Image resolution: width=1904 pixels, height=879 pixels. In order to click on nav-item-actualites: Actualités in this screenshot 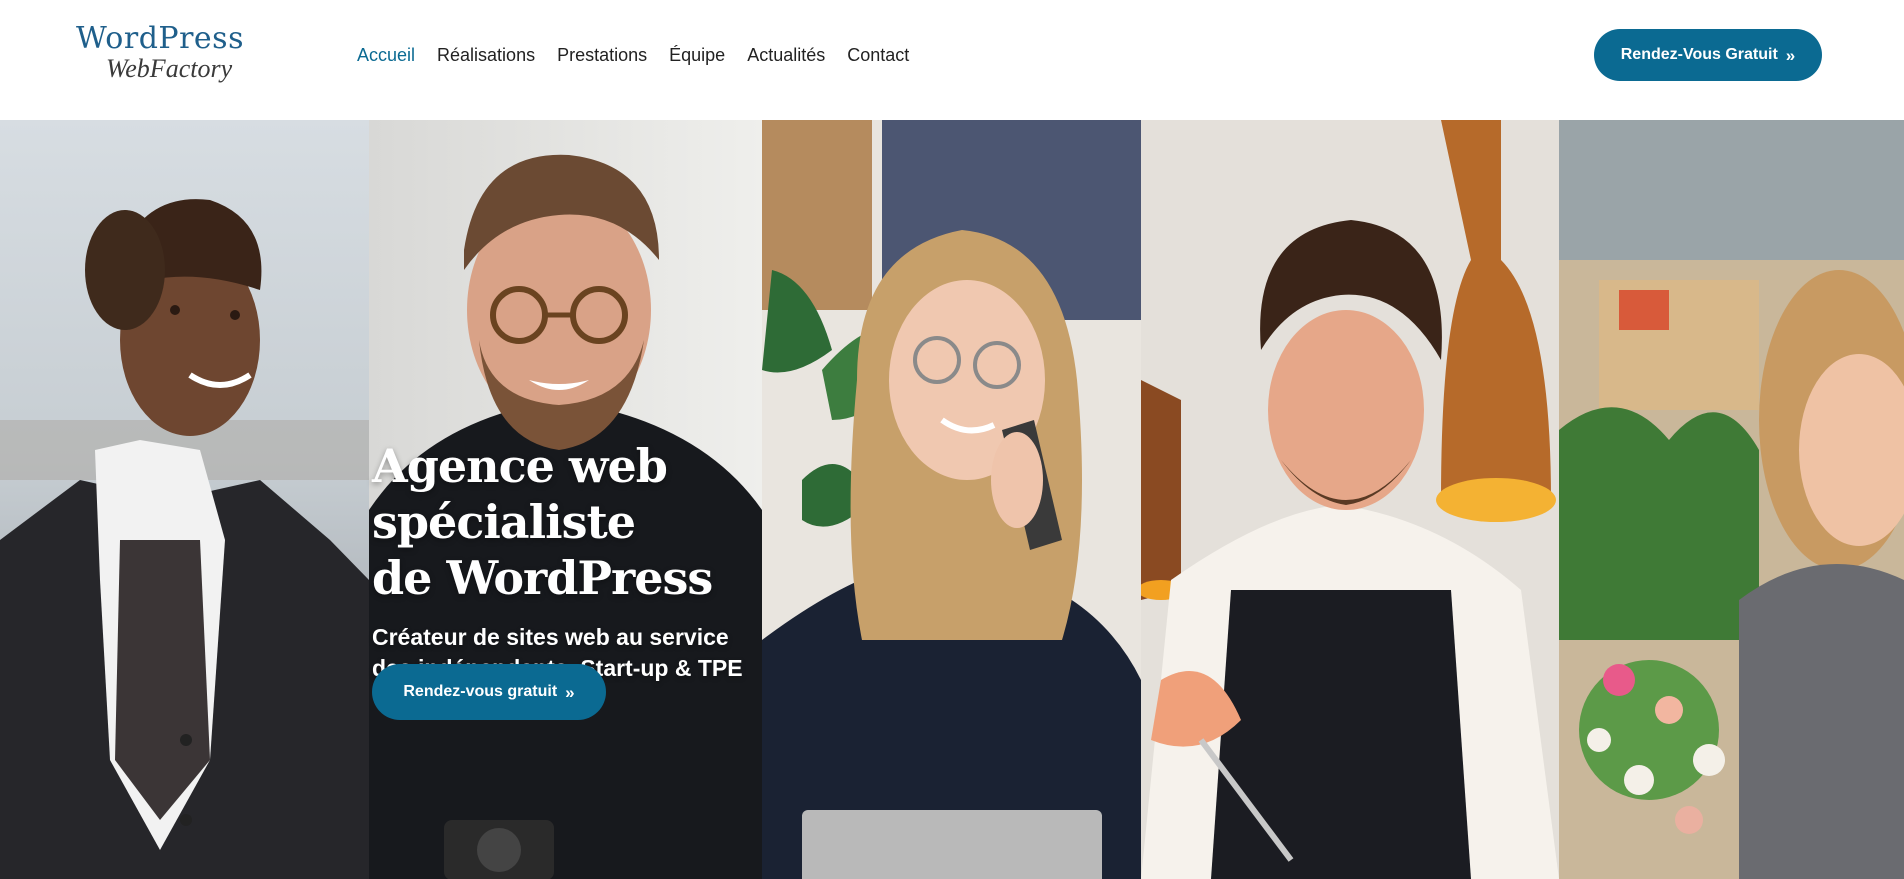, I will do `click(786, 55)`.